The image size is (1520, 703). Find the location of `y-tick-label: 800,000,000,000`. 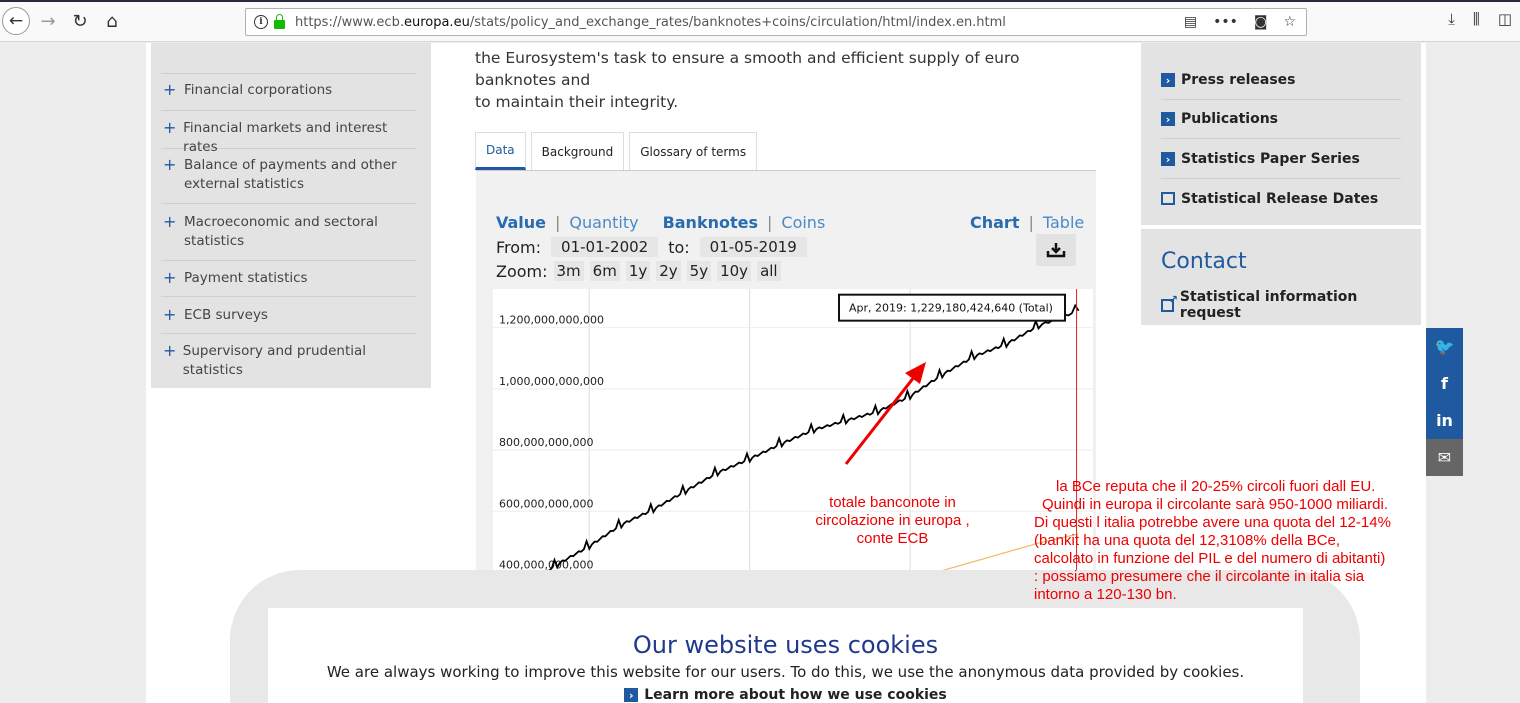

y-tick-label: 800,000,000,000 is located at coordinates (546, 442).